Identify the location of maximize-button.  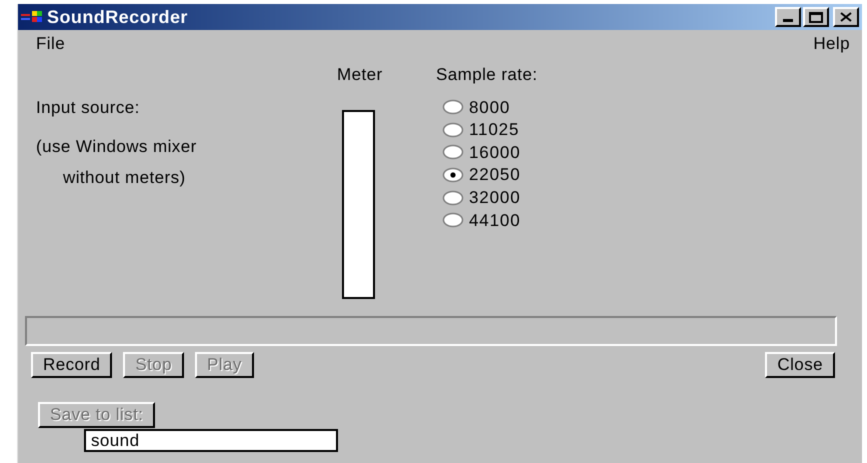
(816, 17).